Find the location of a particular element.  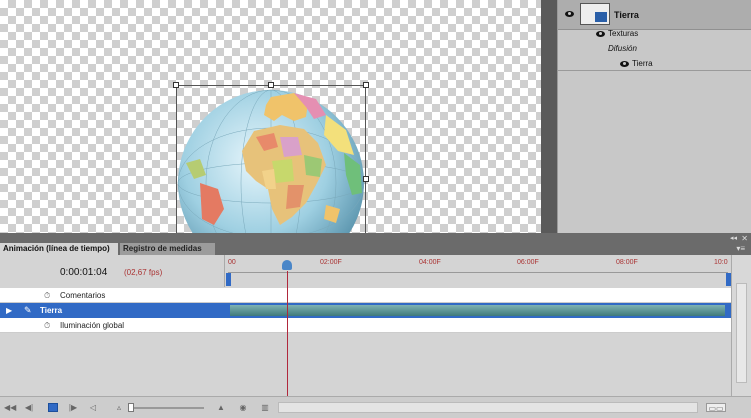

time-ruler: 00 02:00F 04:00F 06:00F 08:00F 10:0 is located at coordinates (478, 271).